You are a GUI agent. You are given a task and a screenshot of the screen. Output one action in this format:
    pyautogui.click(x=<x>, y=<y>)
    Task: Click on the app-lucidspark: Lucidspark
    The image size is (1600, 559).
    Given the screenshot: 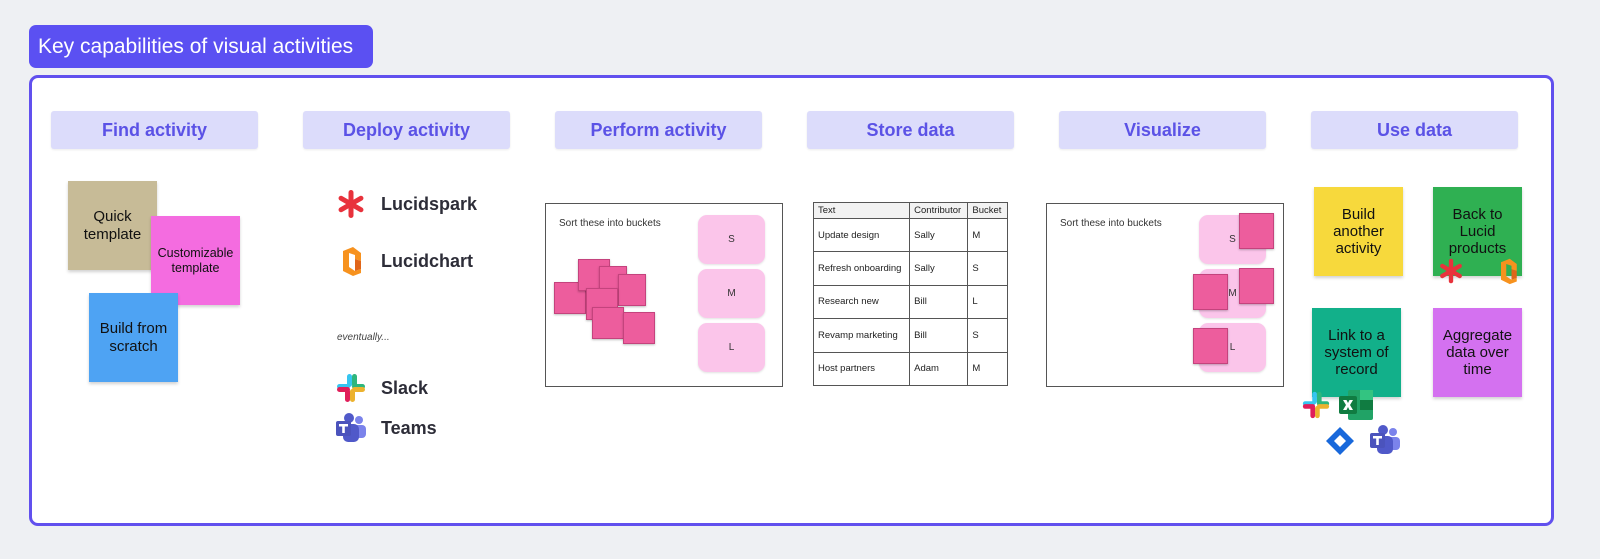 What is the action you would take?
    pyautogui.click(x=406, y=204)
    